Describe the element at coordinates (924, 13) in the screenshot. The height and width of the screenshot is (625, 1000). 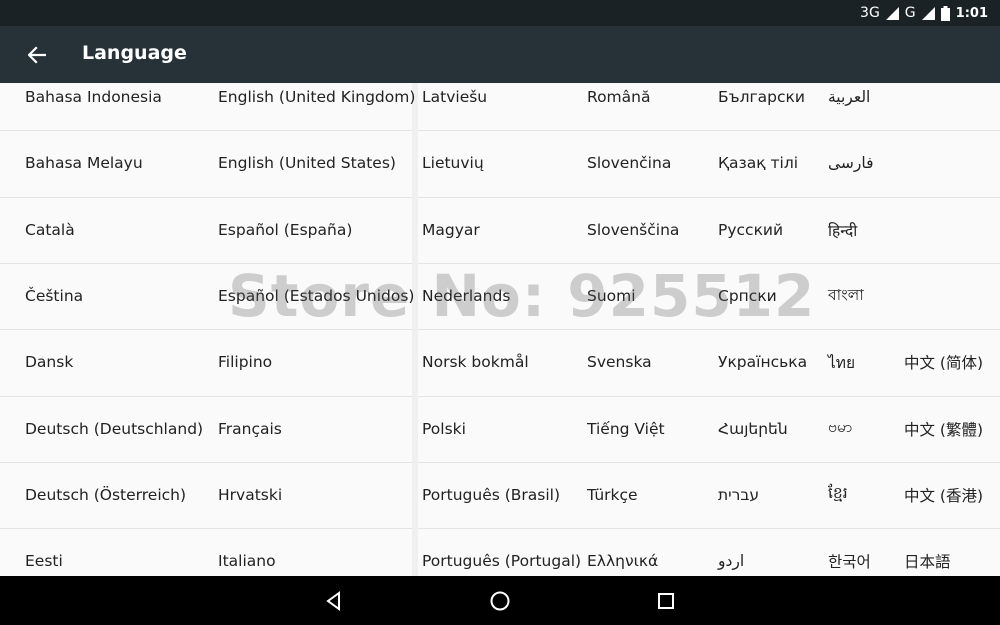
I see `status-icons: 3G G 1:01` at that location.